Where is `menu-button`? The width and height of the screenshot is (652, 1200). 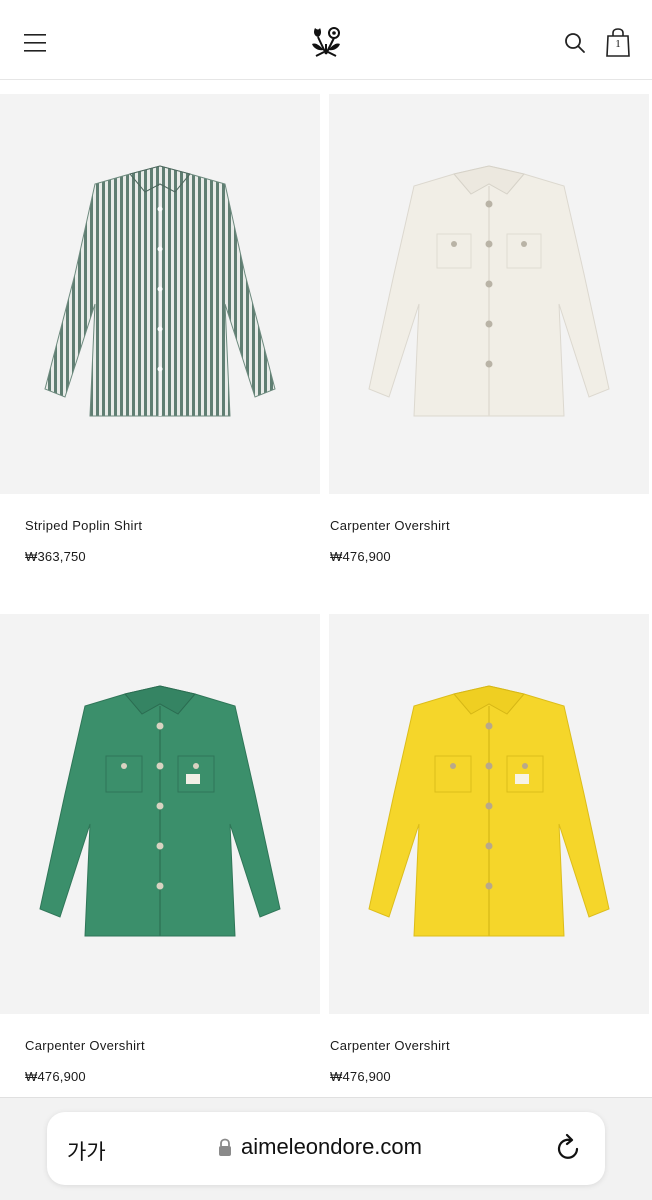 menu-button is located at coordinates (35, 43).